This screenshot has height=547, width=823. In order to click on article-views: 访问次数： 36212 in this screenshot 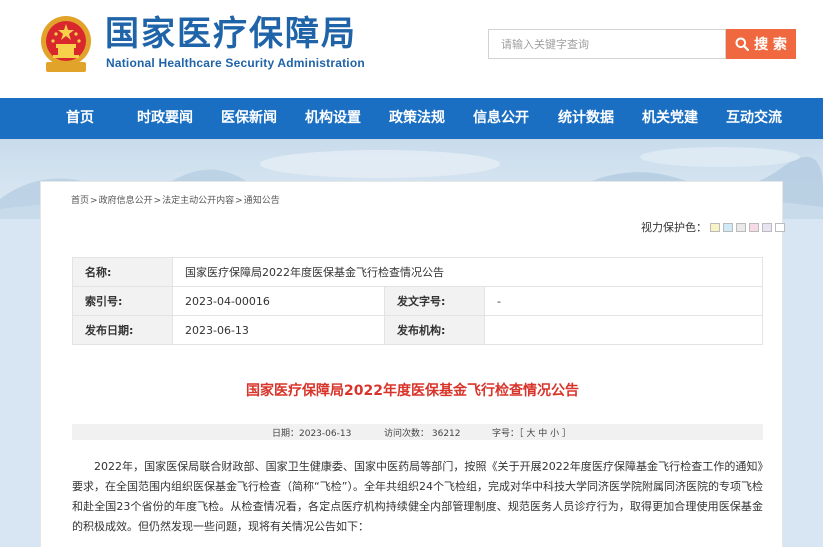, I will do `click(422, 434)`.